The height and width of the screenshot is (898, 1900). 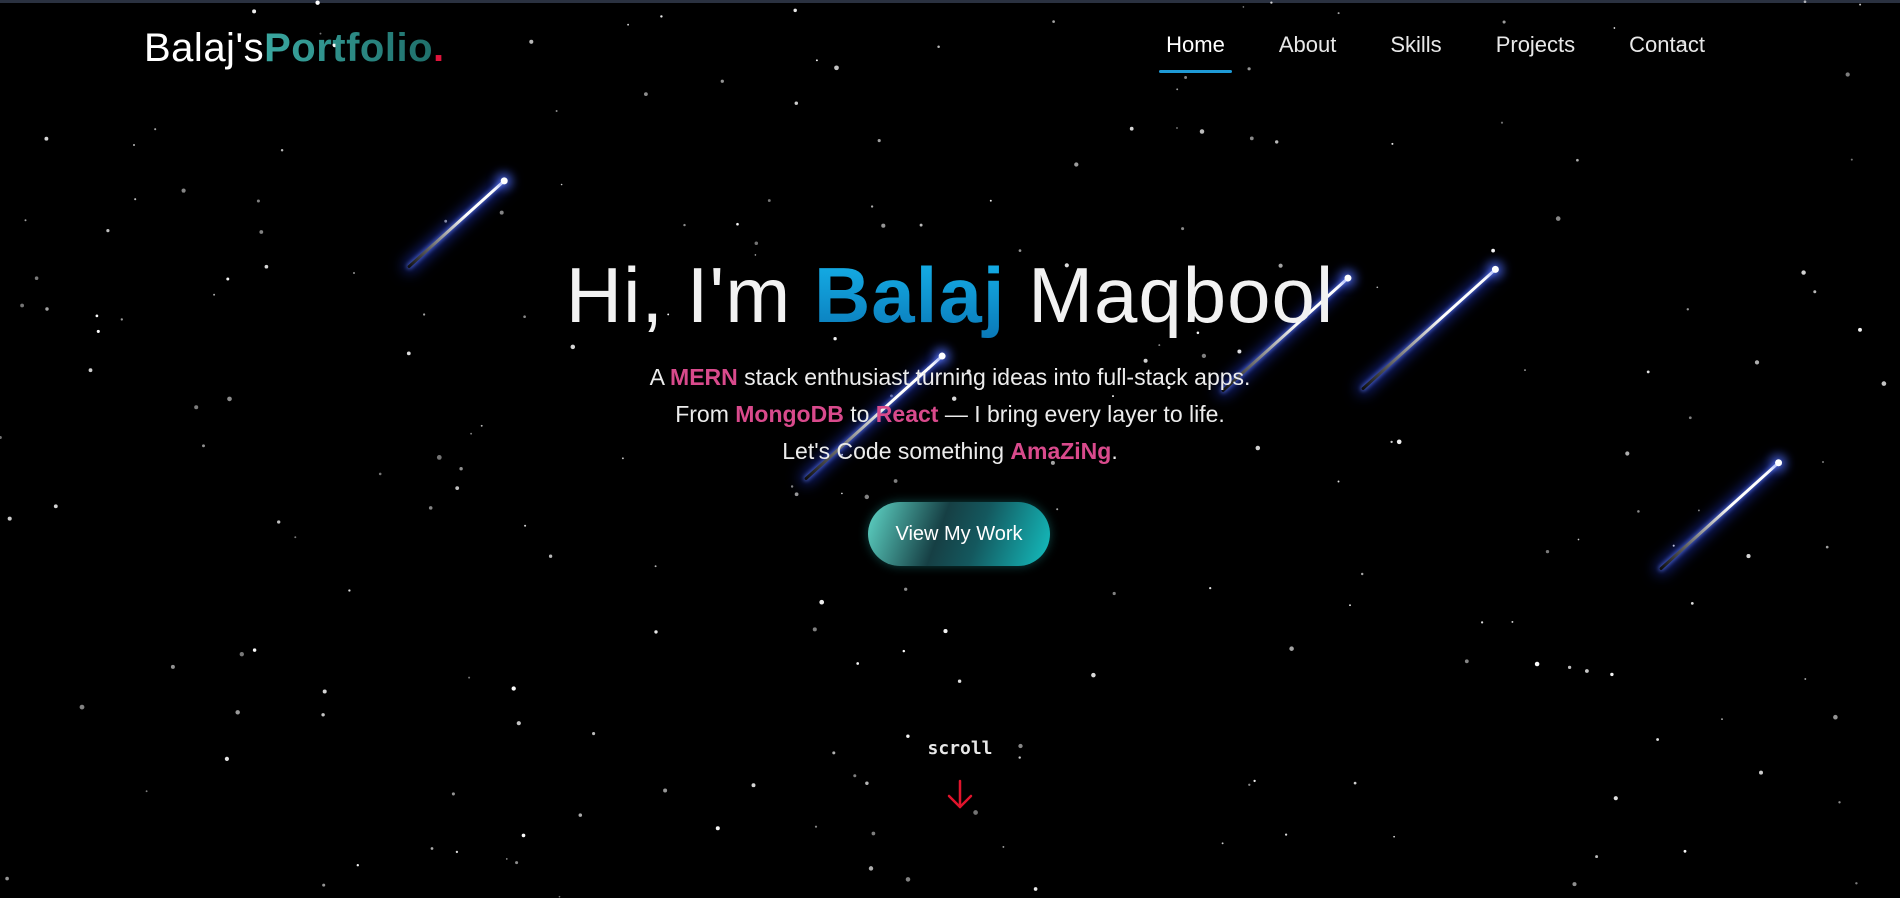 What do you see at coordinates (1181, 295) in the screenshot?
I see `hero-last-name: Maqbool` at bounding box center [1181, 295].